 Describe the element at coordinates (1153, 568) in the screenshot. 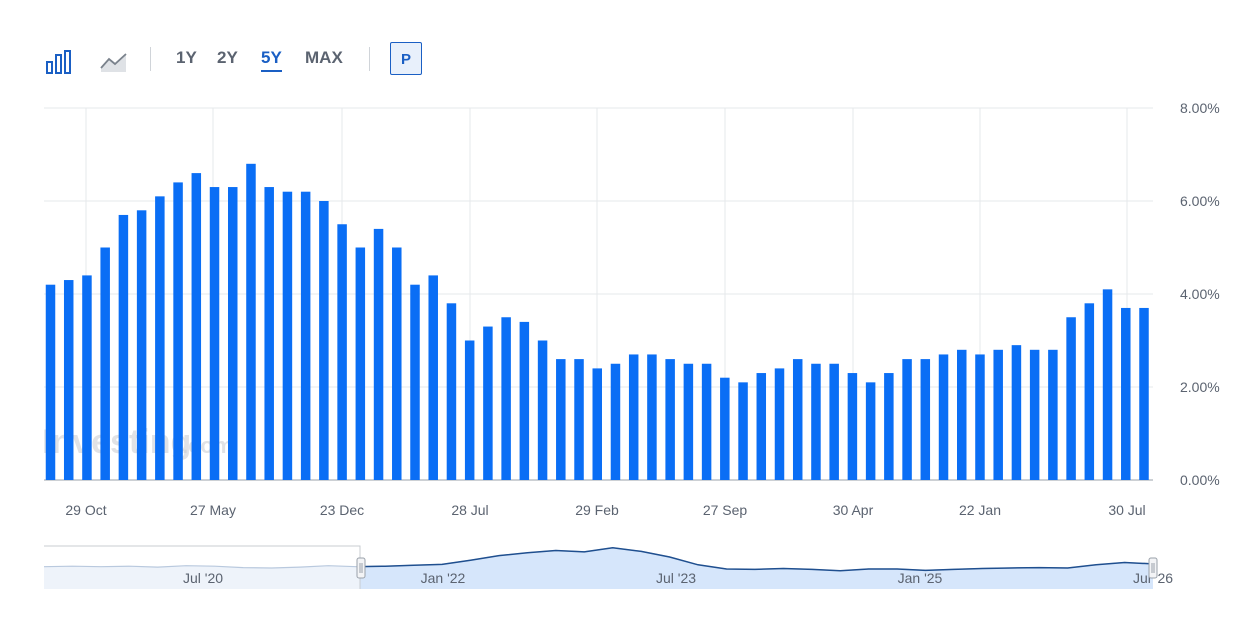

I see `navigator-right-handle` at that location.